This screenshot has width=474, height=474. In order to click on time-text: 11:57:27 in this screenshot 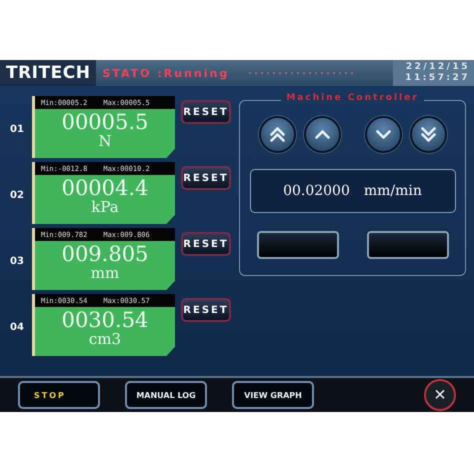, I will do `click(437, 78)`.